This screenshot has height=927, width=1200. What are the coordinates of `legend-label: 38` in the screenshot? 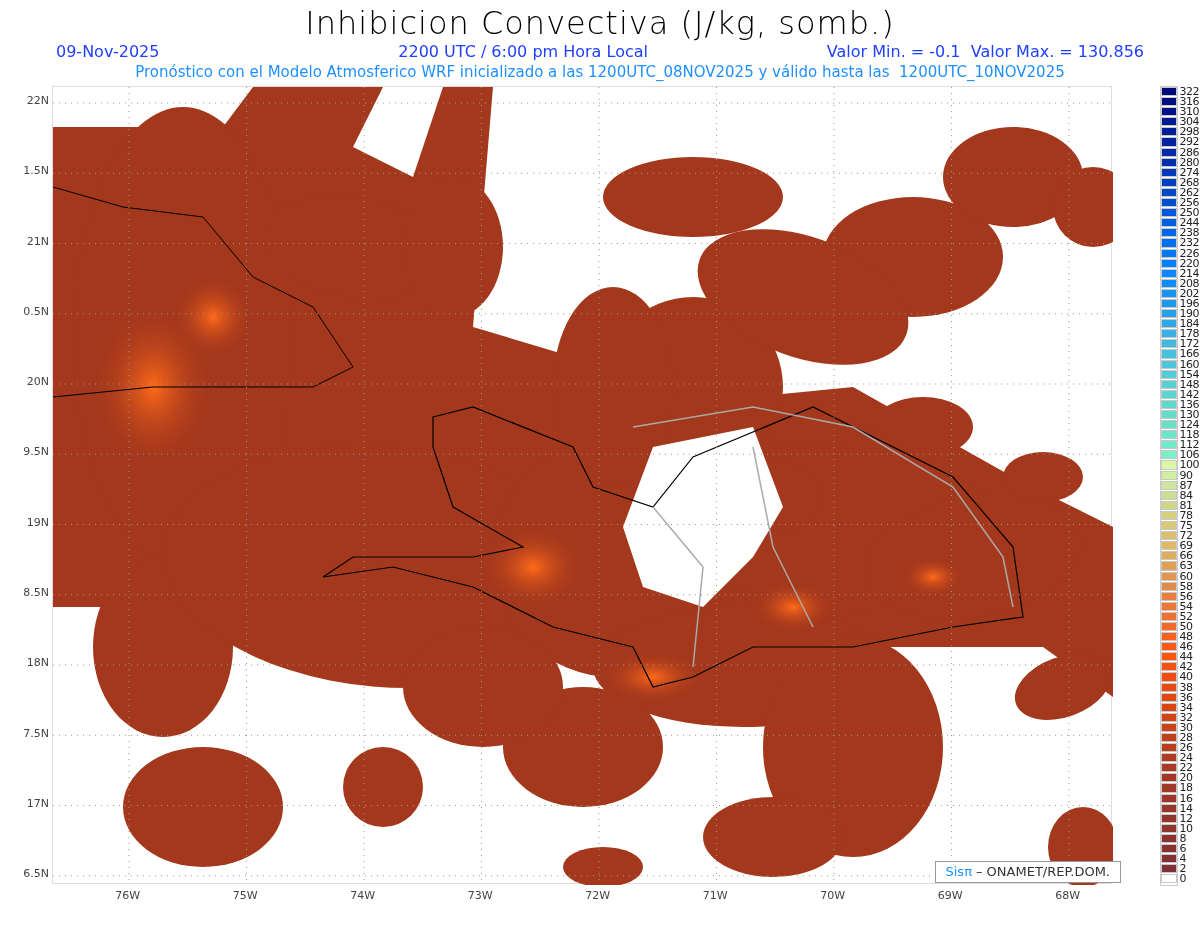 It's located at (1186, 687).